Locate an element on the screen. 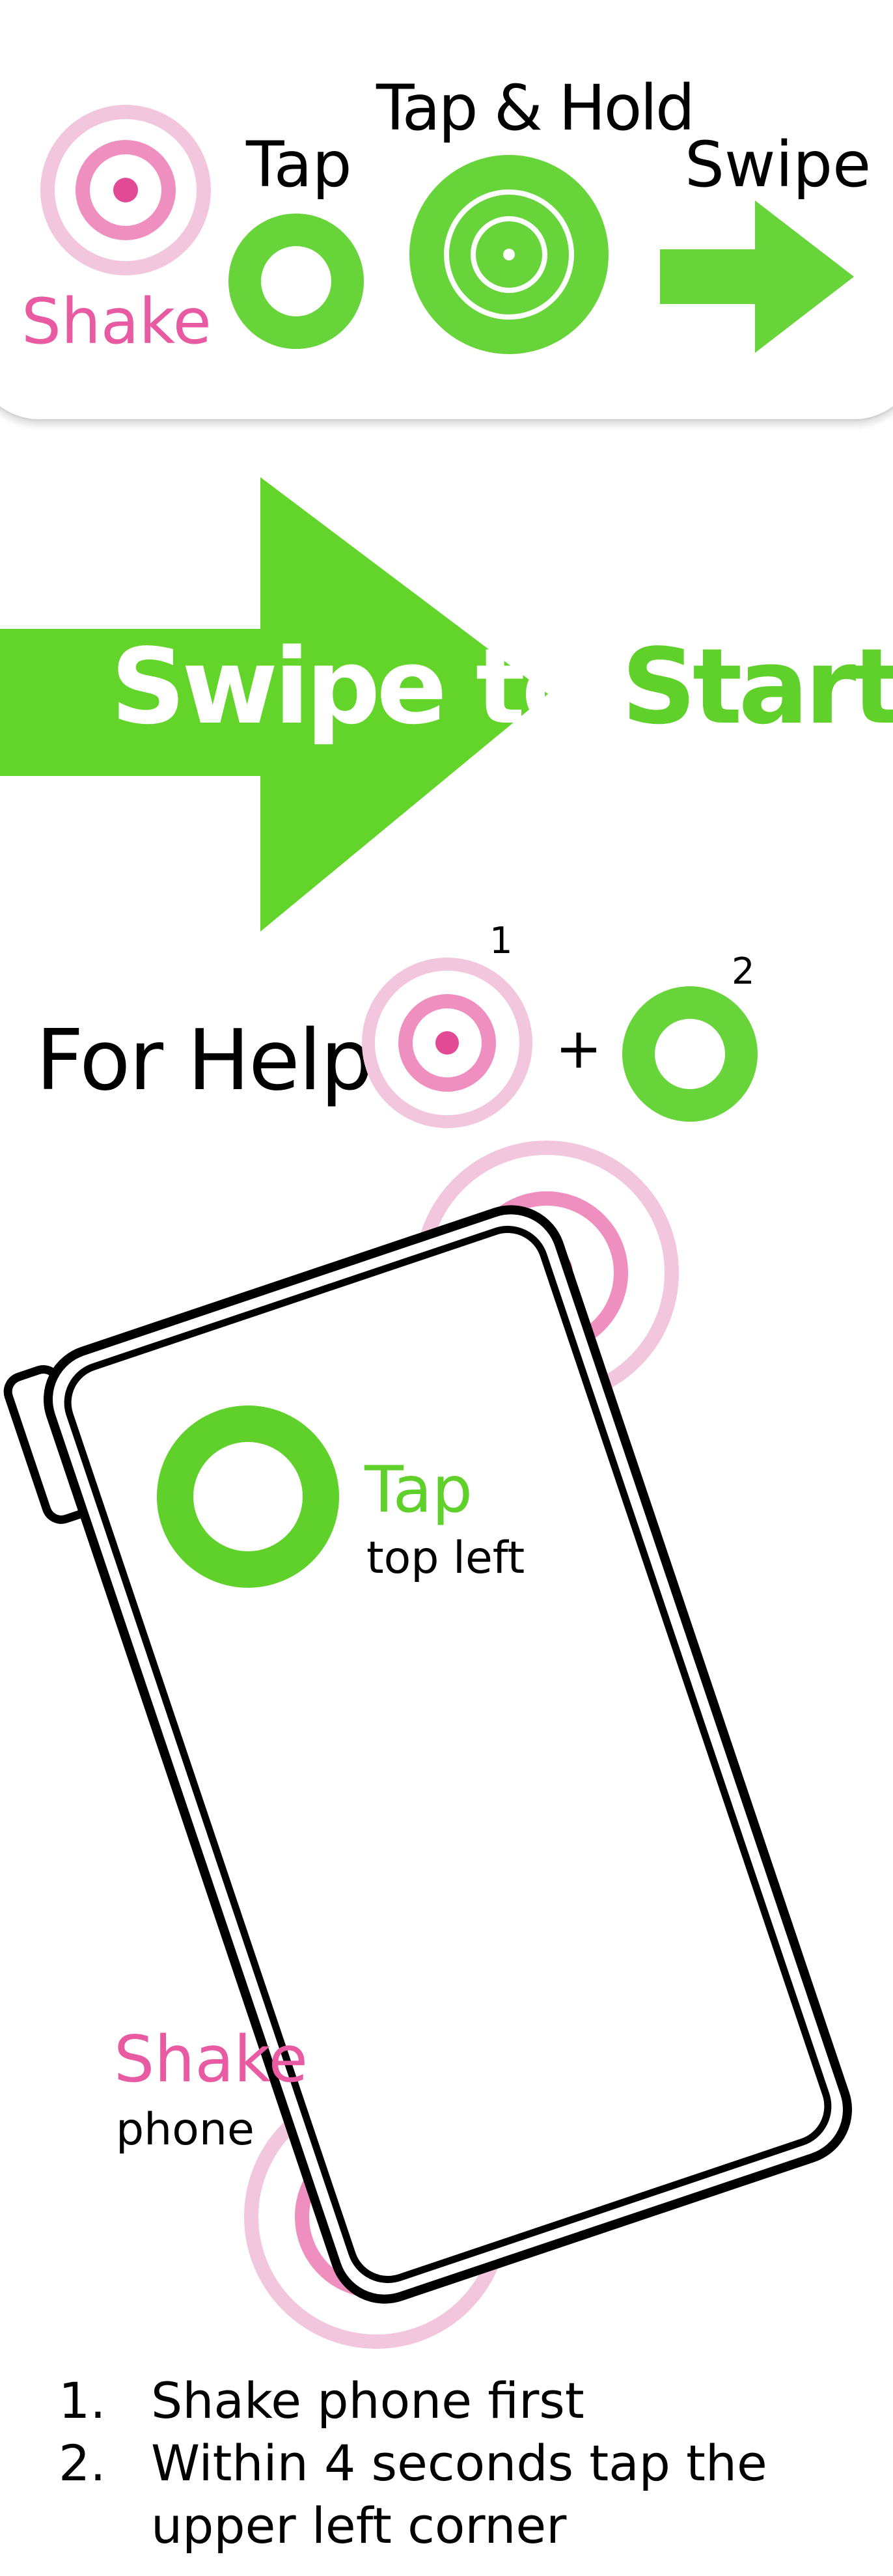 The image size is (893, 2576). instruction-number: 2. is located at coordinates (82, 2463).